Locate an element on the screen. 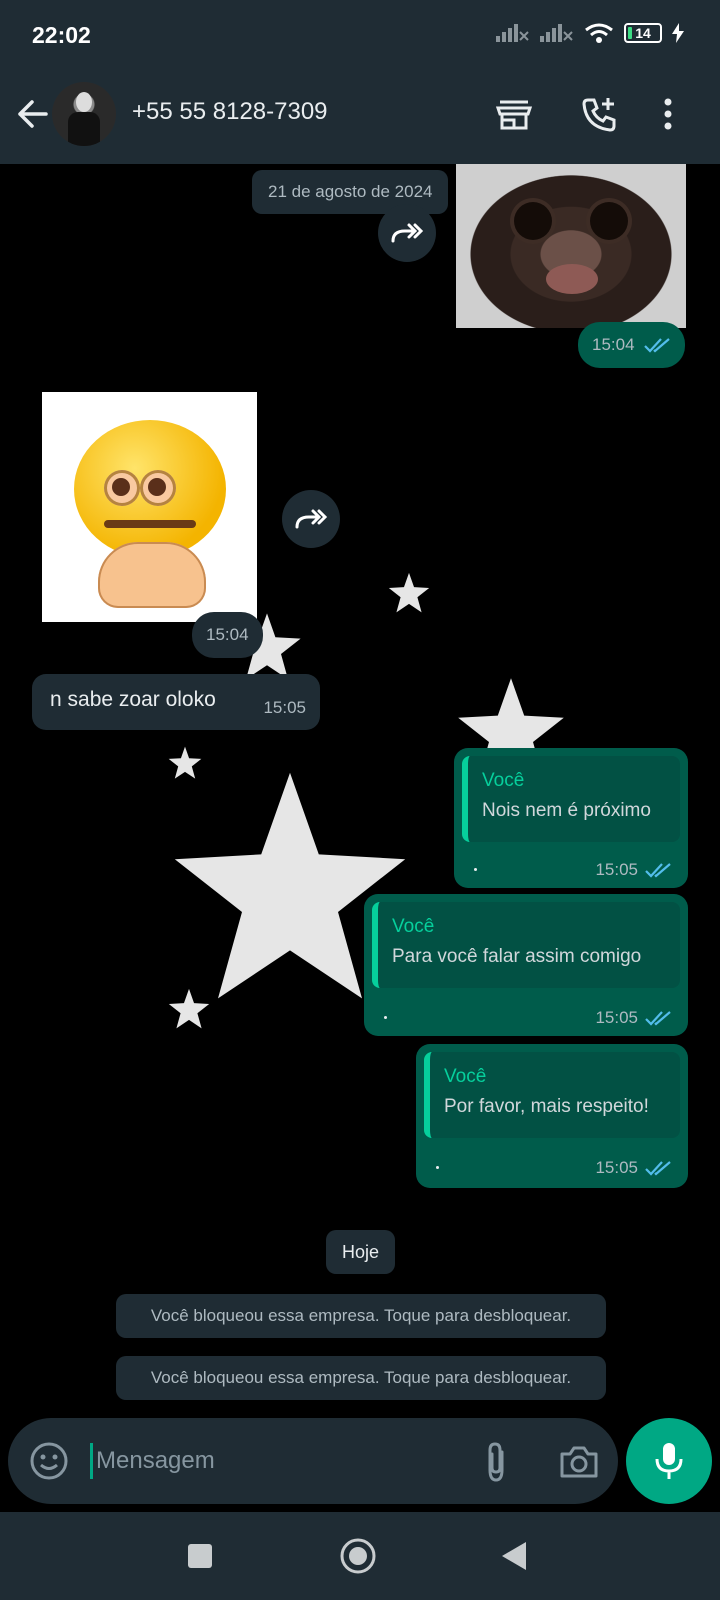 The height and width of the screenshot is (1600, 720). avatar is located at coordinates (84, 114).